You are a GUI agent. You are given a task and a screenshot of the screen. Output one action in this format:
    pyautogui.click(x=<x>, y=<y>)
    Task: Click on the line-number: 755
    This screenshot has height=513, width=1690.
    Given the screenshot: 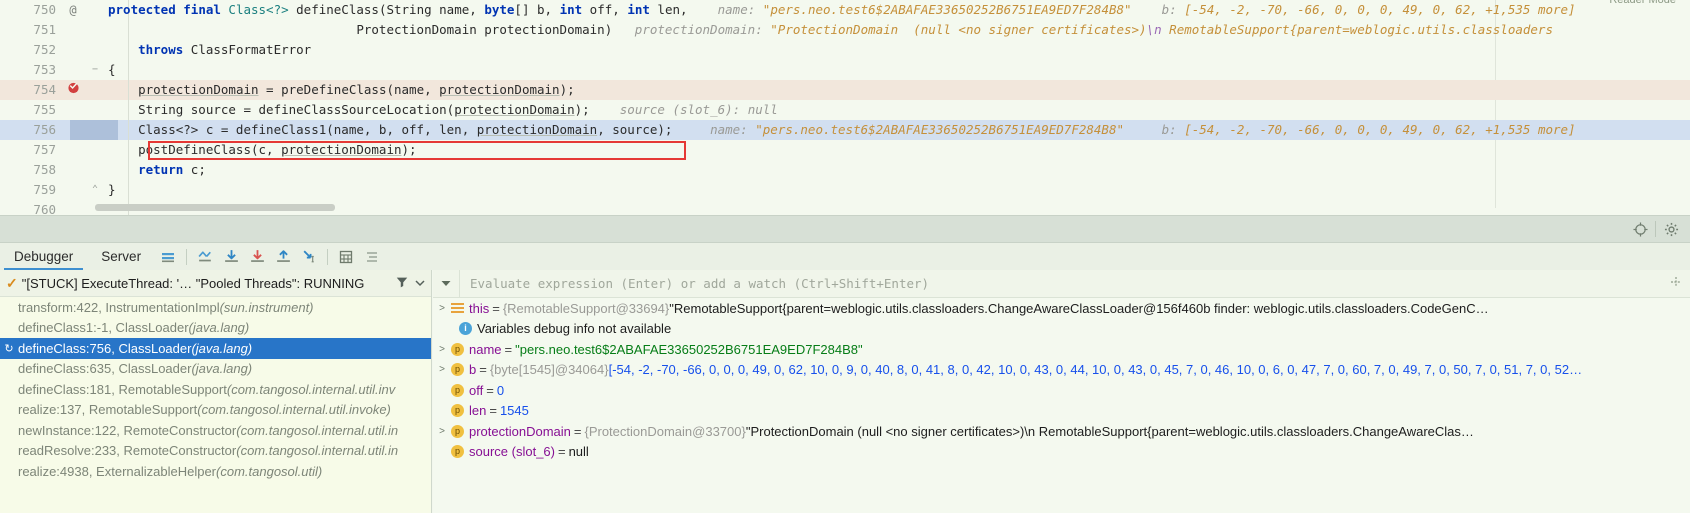 What is the action you would take?
    pyautogui.click(x=44, y=109)
    